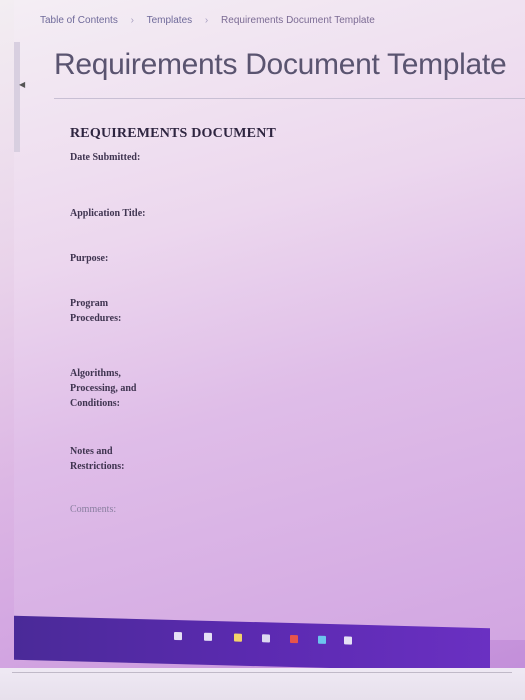  What do you see at coordinates (170, 20) in the screenshot?
I see `breadcrumb-templates: Templates` at bounding box center [170, 20].